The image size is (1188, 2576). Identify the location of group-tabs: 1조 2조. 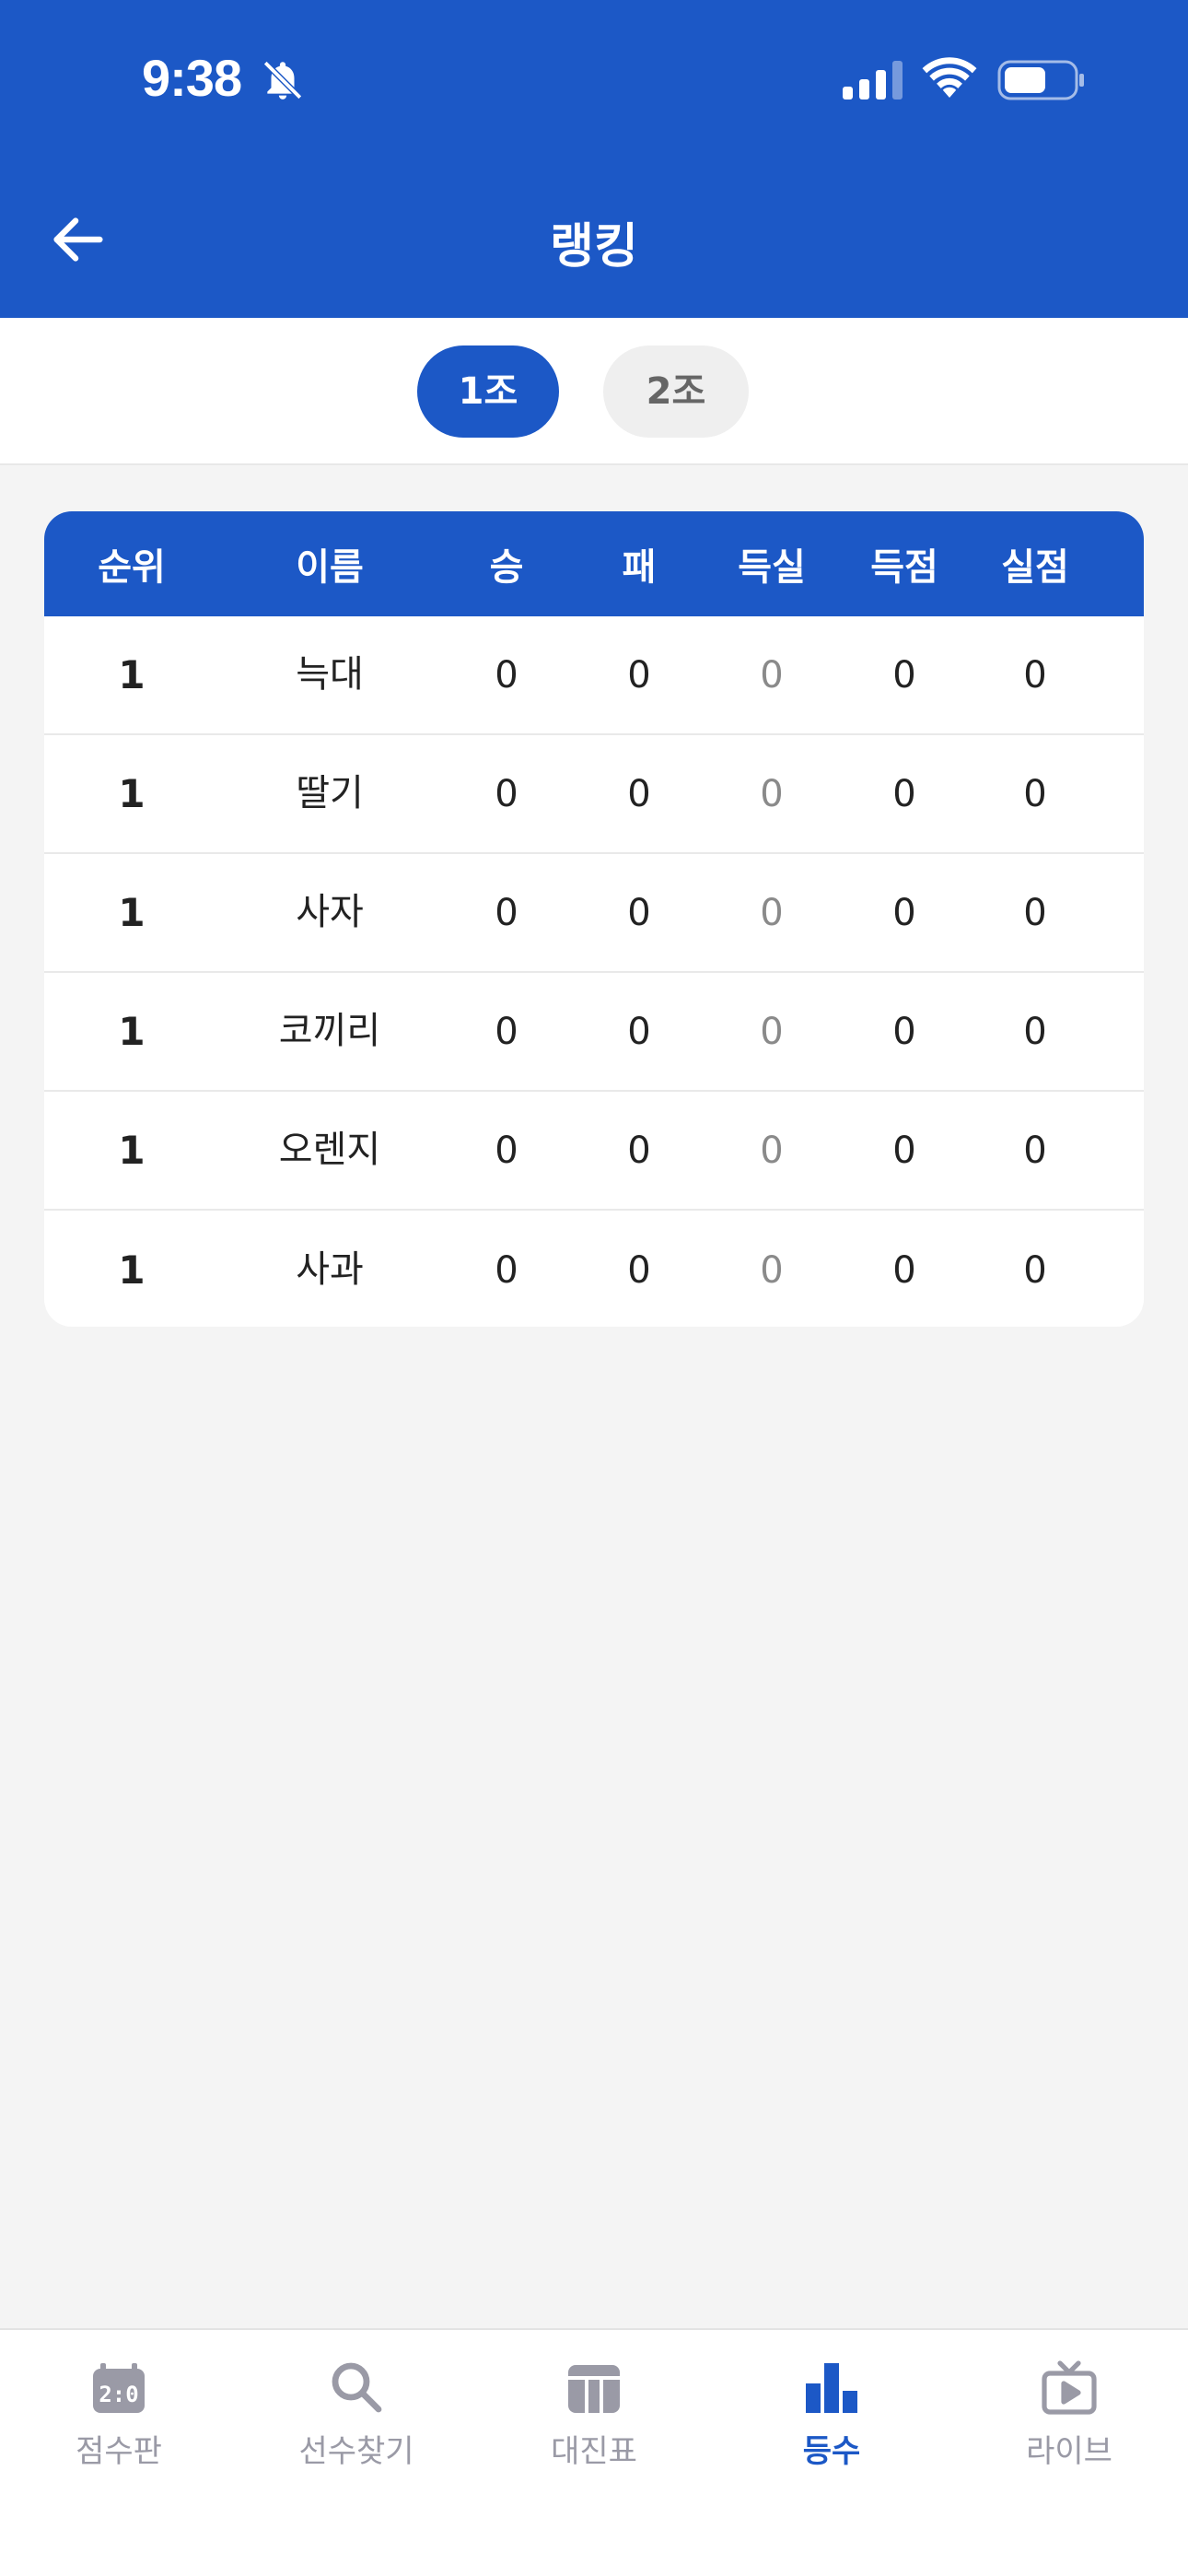
(594, 391).